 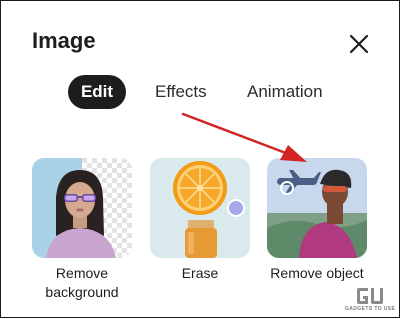 I want to click on remove-background-tool, so click(x=82, y=208).